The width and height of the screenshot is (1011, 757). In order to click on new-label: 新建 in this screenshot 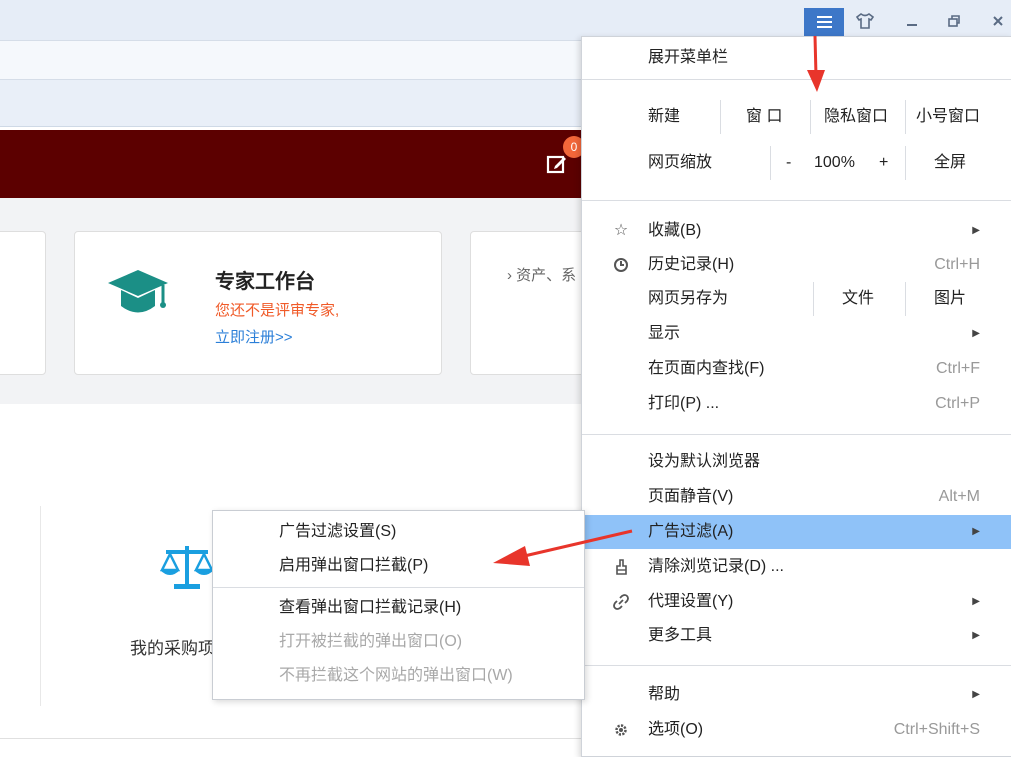, I will do `click(664, 116)`.